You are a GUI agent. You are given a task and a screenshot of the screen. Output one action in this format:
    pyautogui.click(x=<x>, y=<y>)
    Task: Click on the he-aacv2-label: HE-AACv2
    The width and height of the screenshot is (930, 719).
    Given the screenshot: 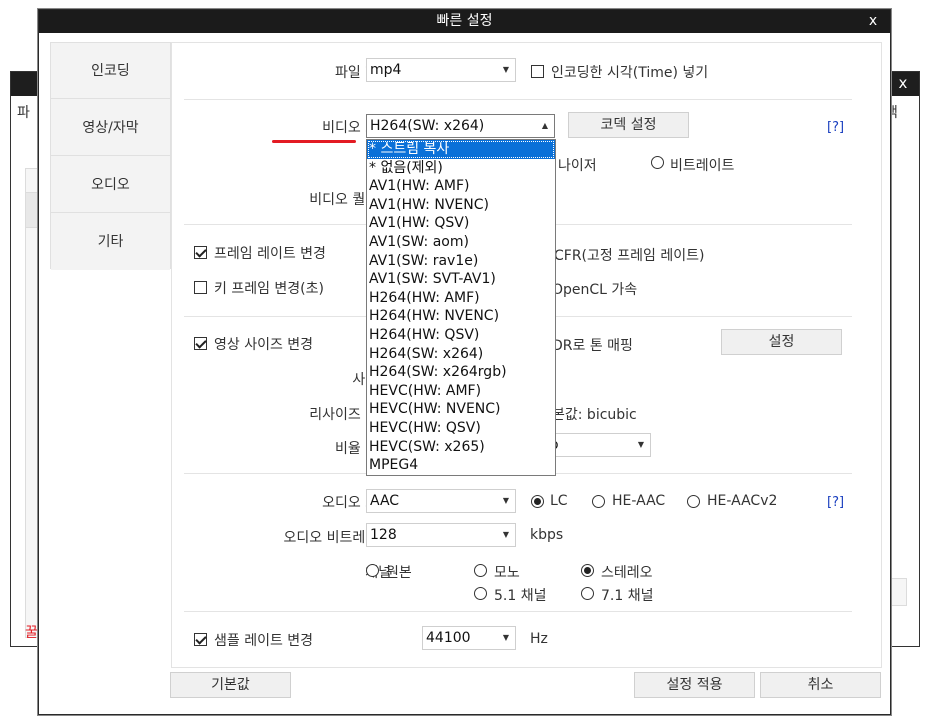 What is the action you would take?
    pyautogui.click(x=742, y=501)
    